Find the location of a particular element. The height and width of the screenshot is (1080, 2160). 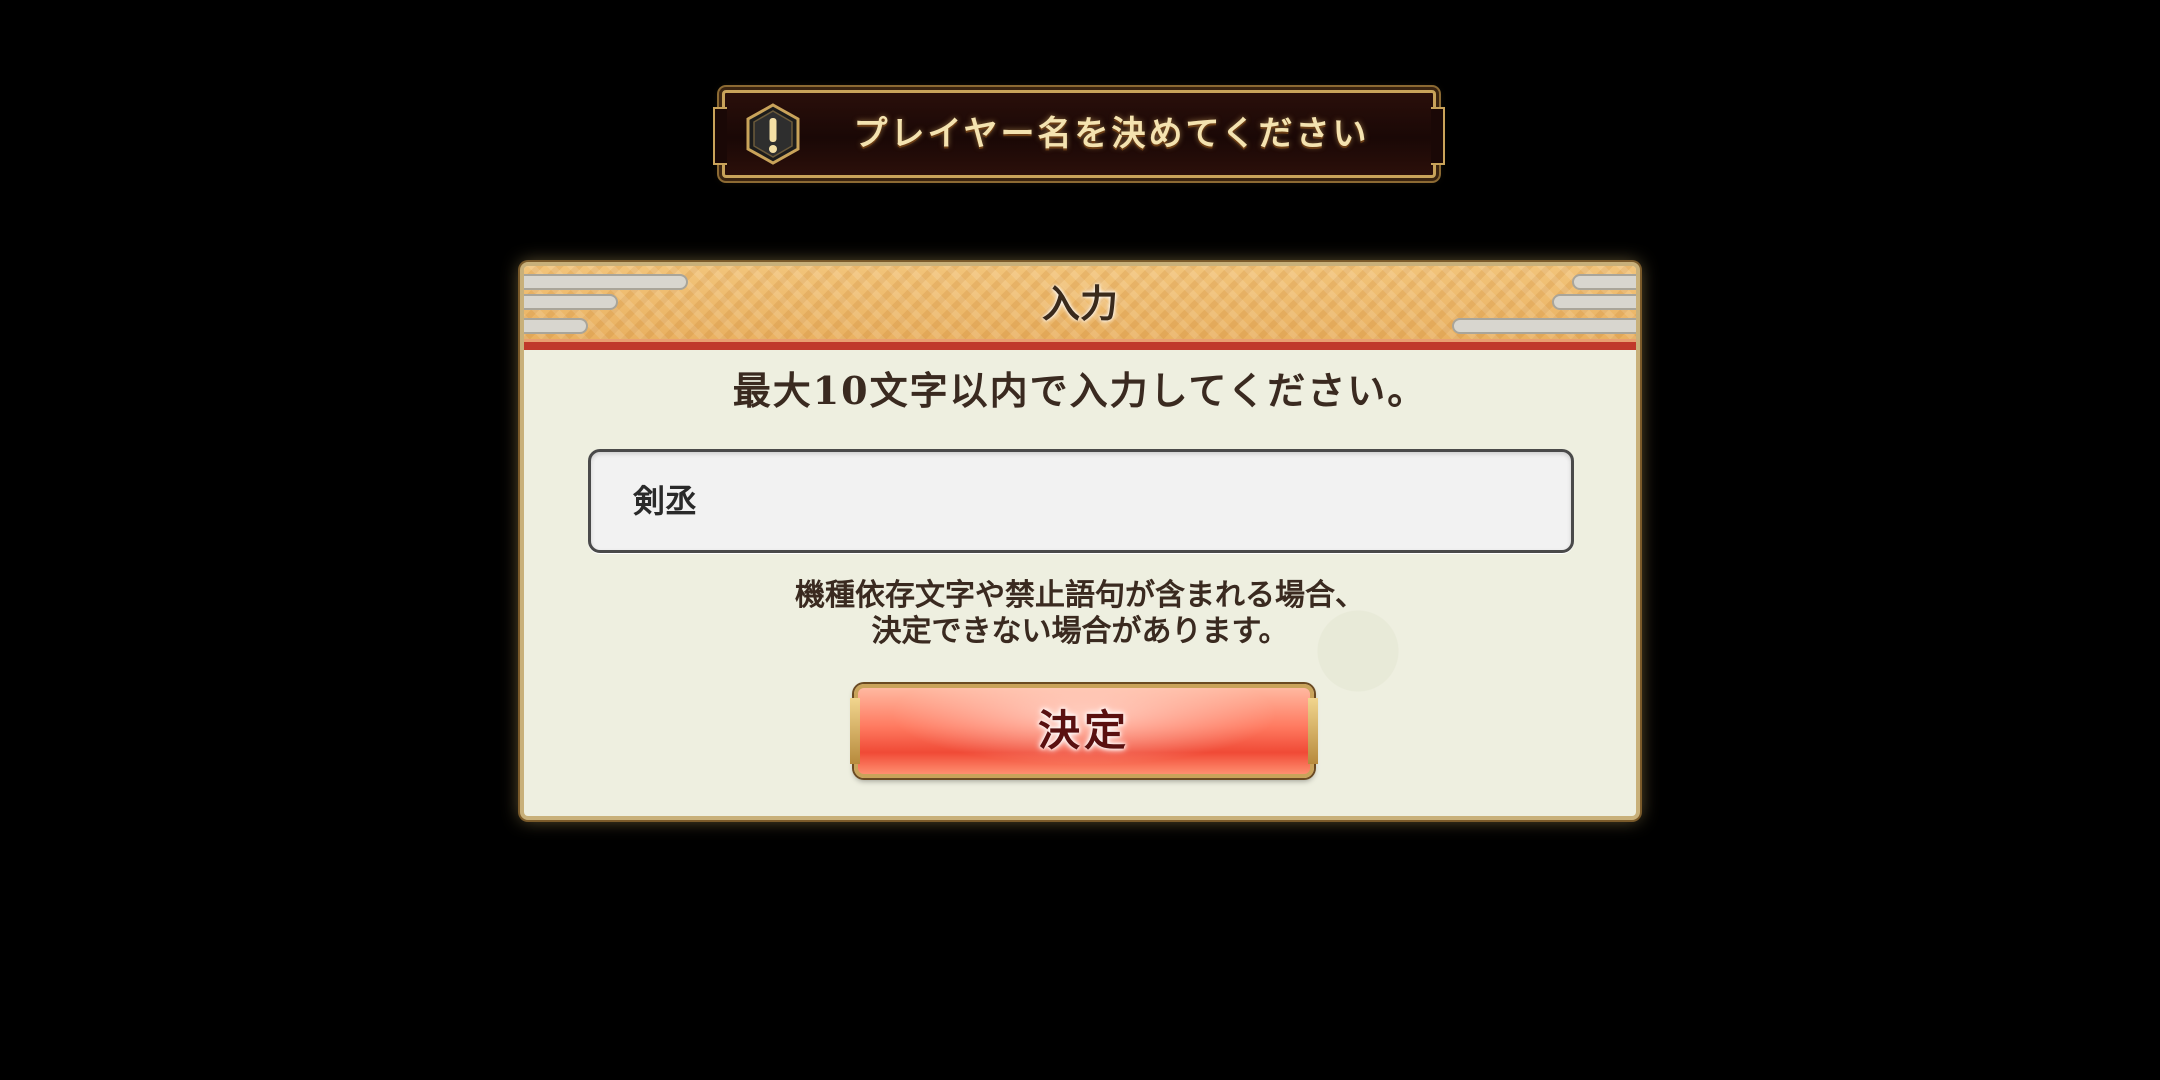

dialog-title: 入力 is located at coordinates (1079, 303).